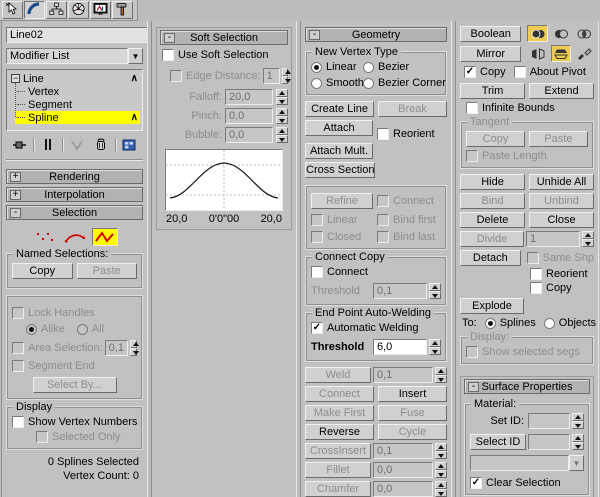 The width and height of the screenshot is (600, 497). Describe the element at coordinates (249, 116) in the screenshot. I see `pinch-field: 0,0` at that location.